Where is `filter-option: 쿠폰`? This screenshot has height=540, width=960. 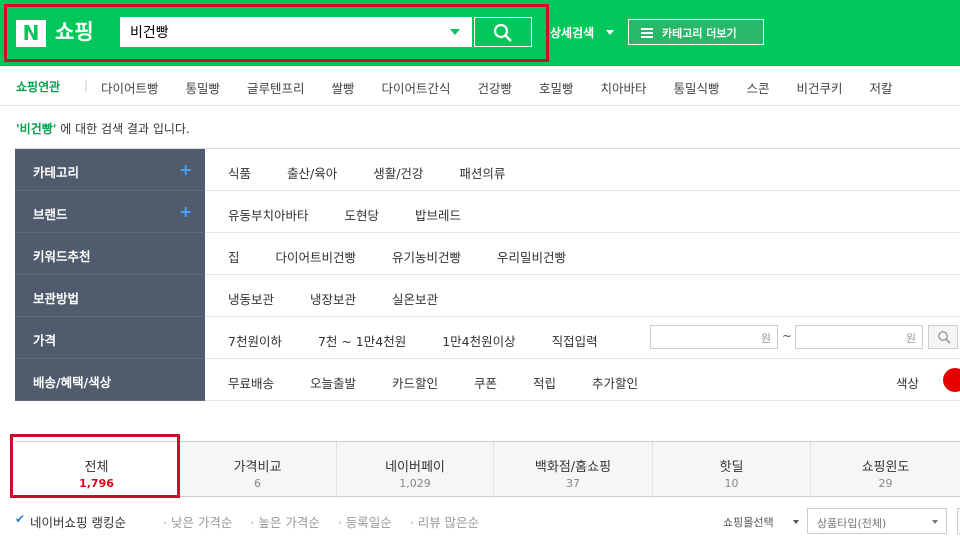
filter-option: 쿠폰 is located at coordinates (485, 383).